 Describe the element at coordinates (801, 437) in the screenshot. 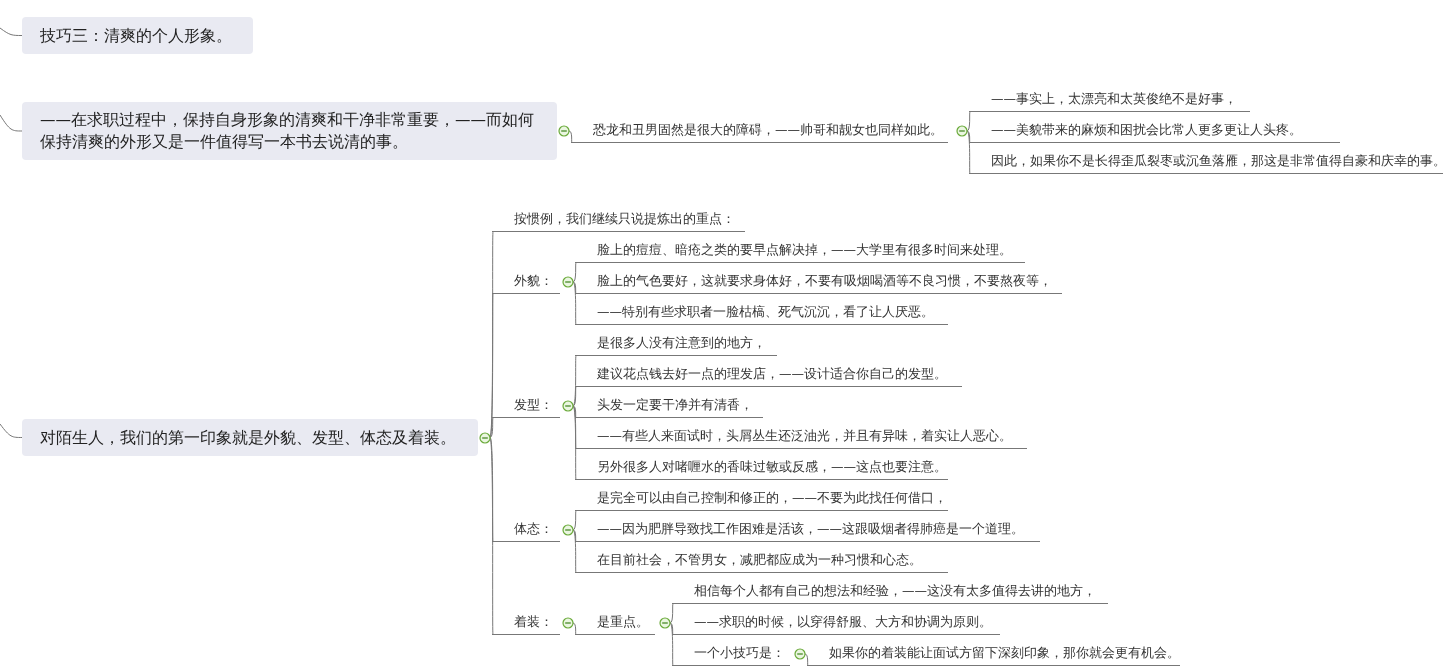

I see `branch-text: ——有些人来面试时，头屑丛生还泛油光，并且有异味，着实让人恶心。` at that location.